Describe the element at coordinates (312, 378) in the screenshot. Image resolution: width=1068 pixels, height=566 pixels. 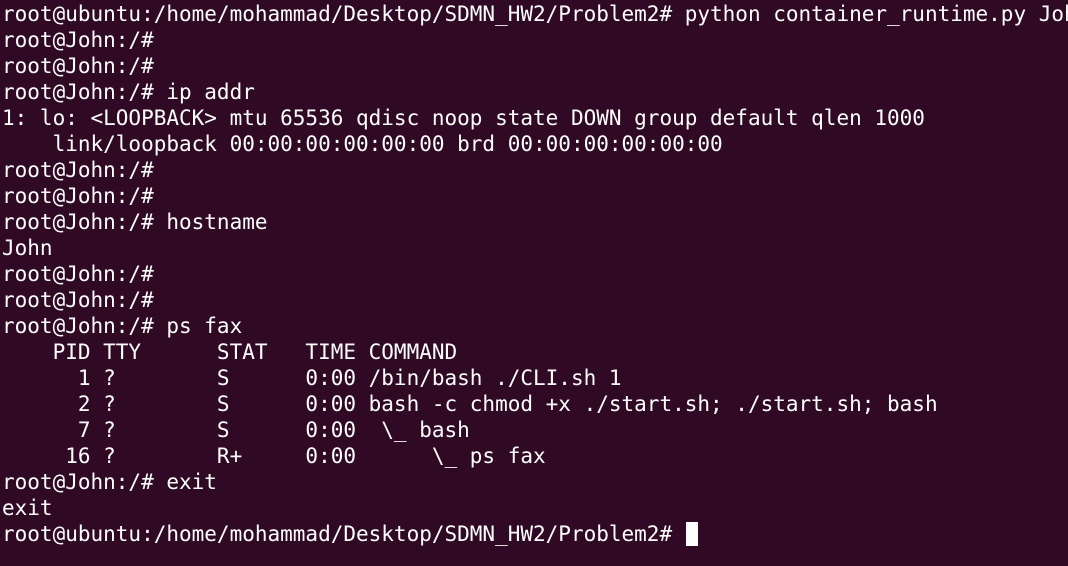
I see `terminal-line: 1 ? S 0:00 /bin/bash ./CLI.sh 1` at that location.